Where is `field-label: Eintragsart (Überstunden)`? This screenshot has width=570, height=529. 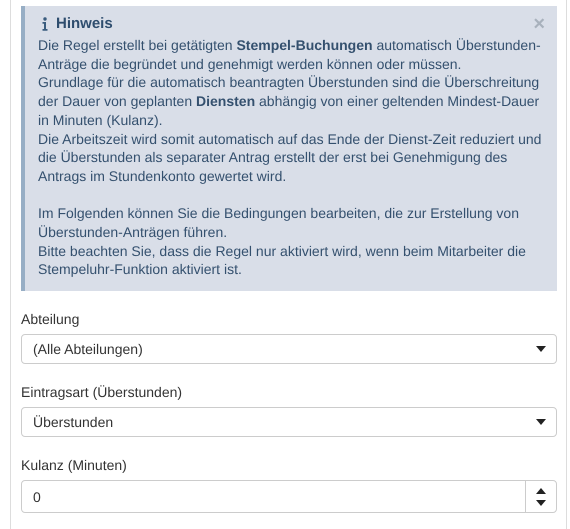 field-label: Eintragsart (Überstunden) is located at coordinates (102, 392).